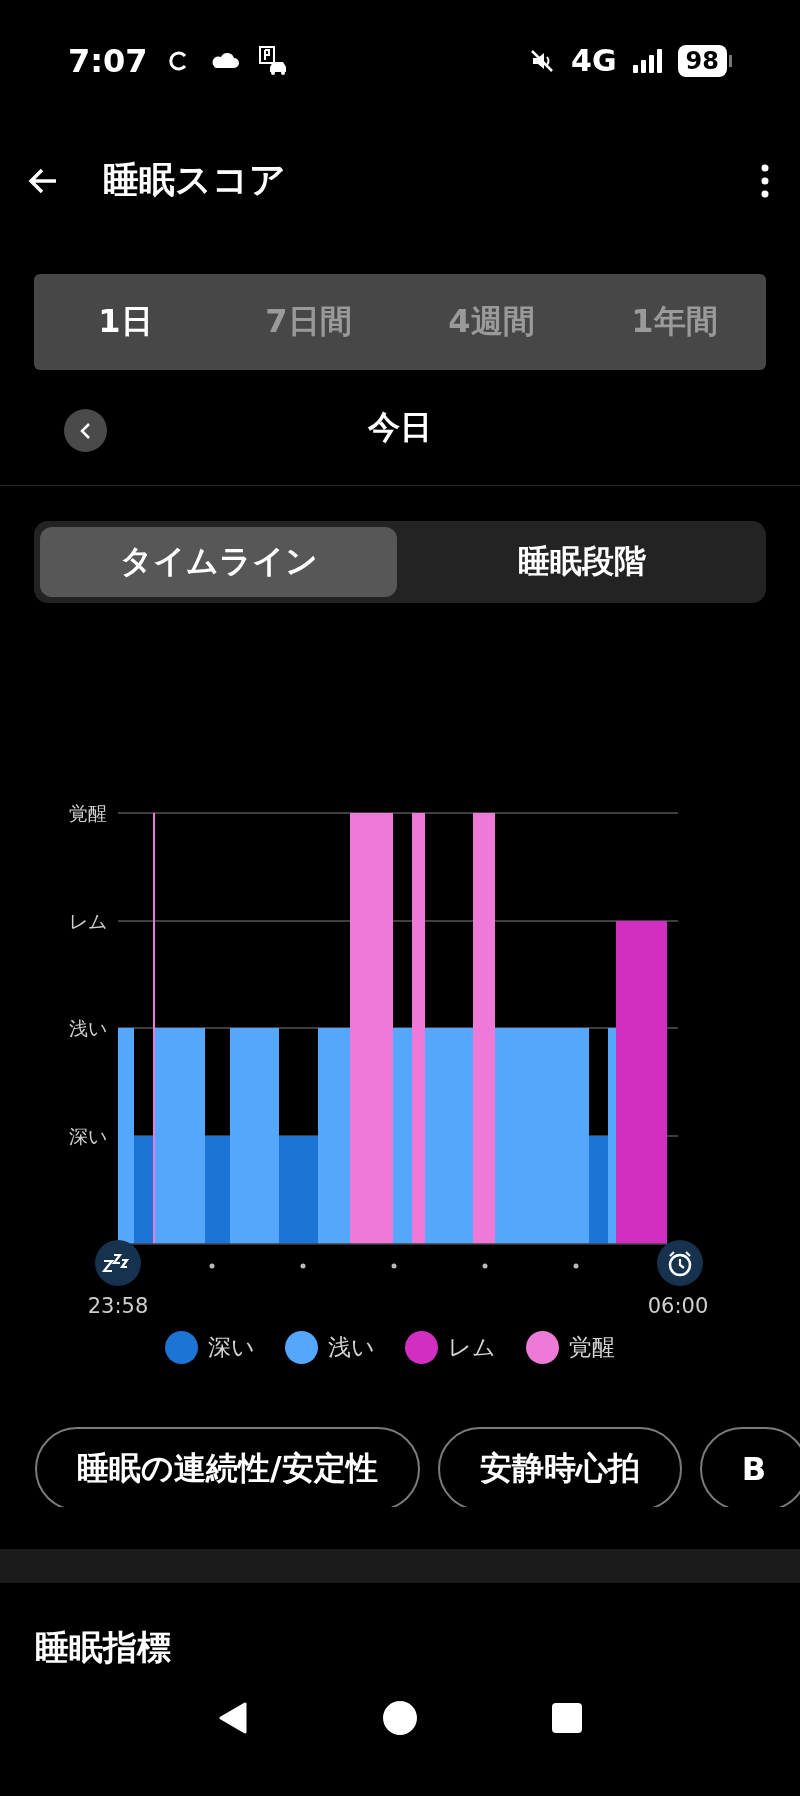 This screenshot has width=800, height=1796. Describe the element at coordinates (218, 562) in the screenshot. I see `view-tab: タイムライン` at that location.